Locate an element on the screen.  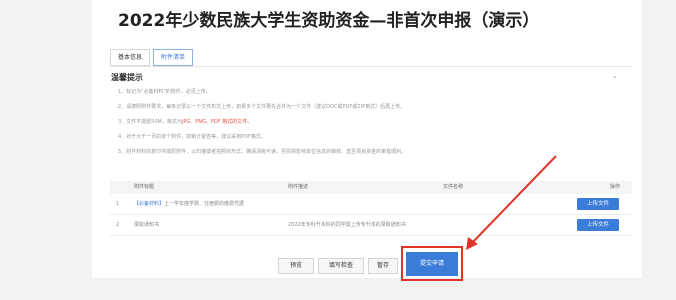
annotation-arrow-icon is located at coordinates (511, 202).